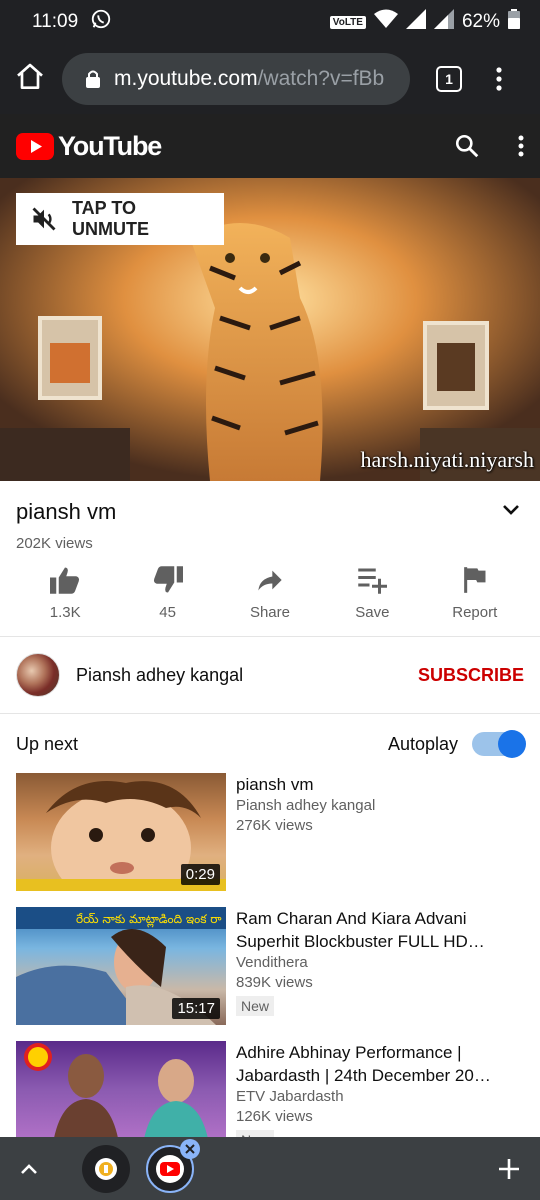 The image size is (540, 1200). I want to click on status-bar: 11:09 VoLTE 62%, so click(270, 22).